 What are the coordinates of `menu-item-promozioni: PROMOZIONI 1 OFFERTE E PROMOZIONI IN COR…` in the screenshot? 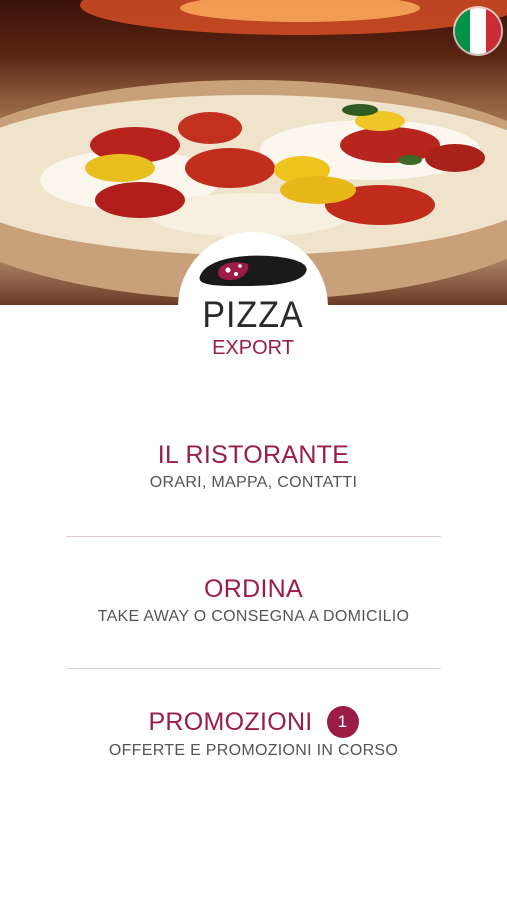 It's located at (253, 733).